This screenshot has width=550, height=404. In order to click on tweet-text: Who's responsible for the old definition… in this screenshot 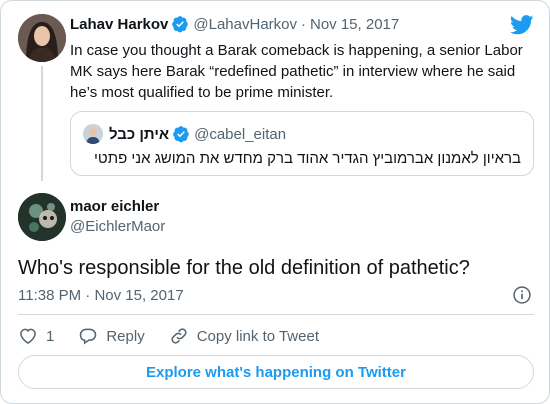, I will do `click(244, 268)`.